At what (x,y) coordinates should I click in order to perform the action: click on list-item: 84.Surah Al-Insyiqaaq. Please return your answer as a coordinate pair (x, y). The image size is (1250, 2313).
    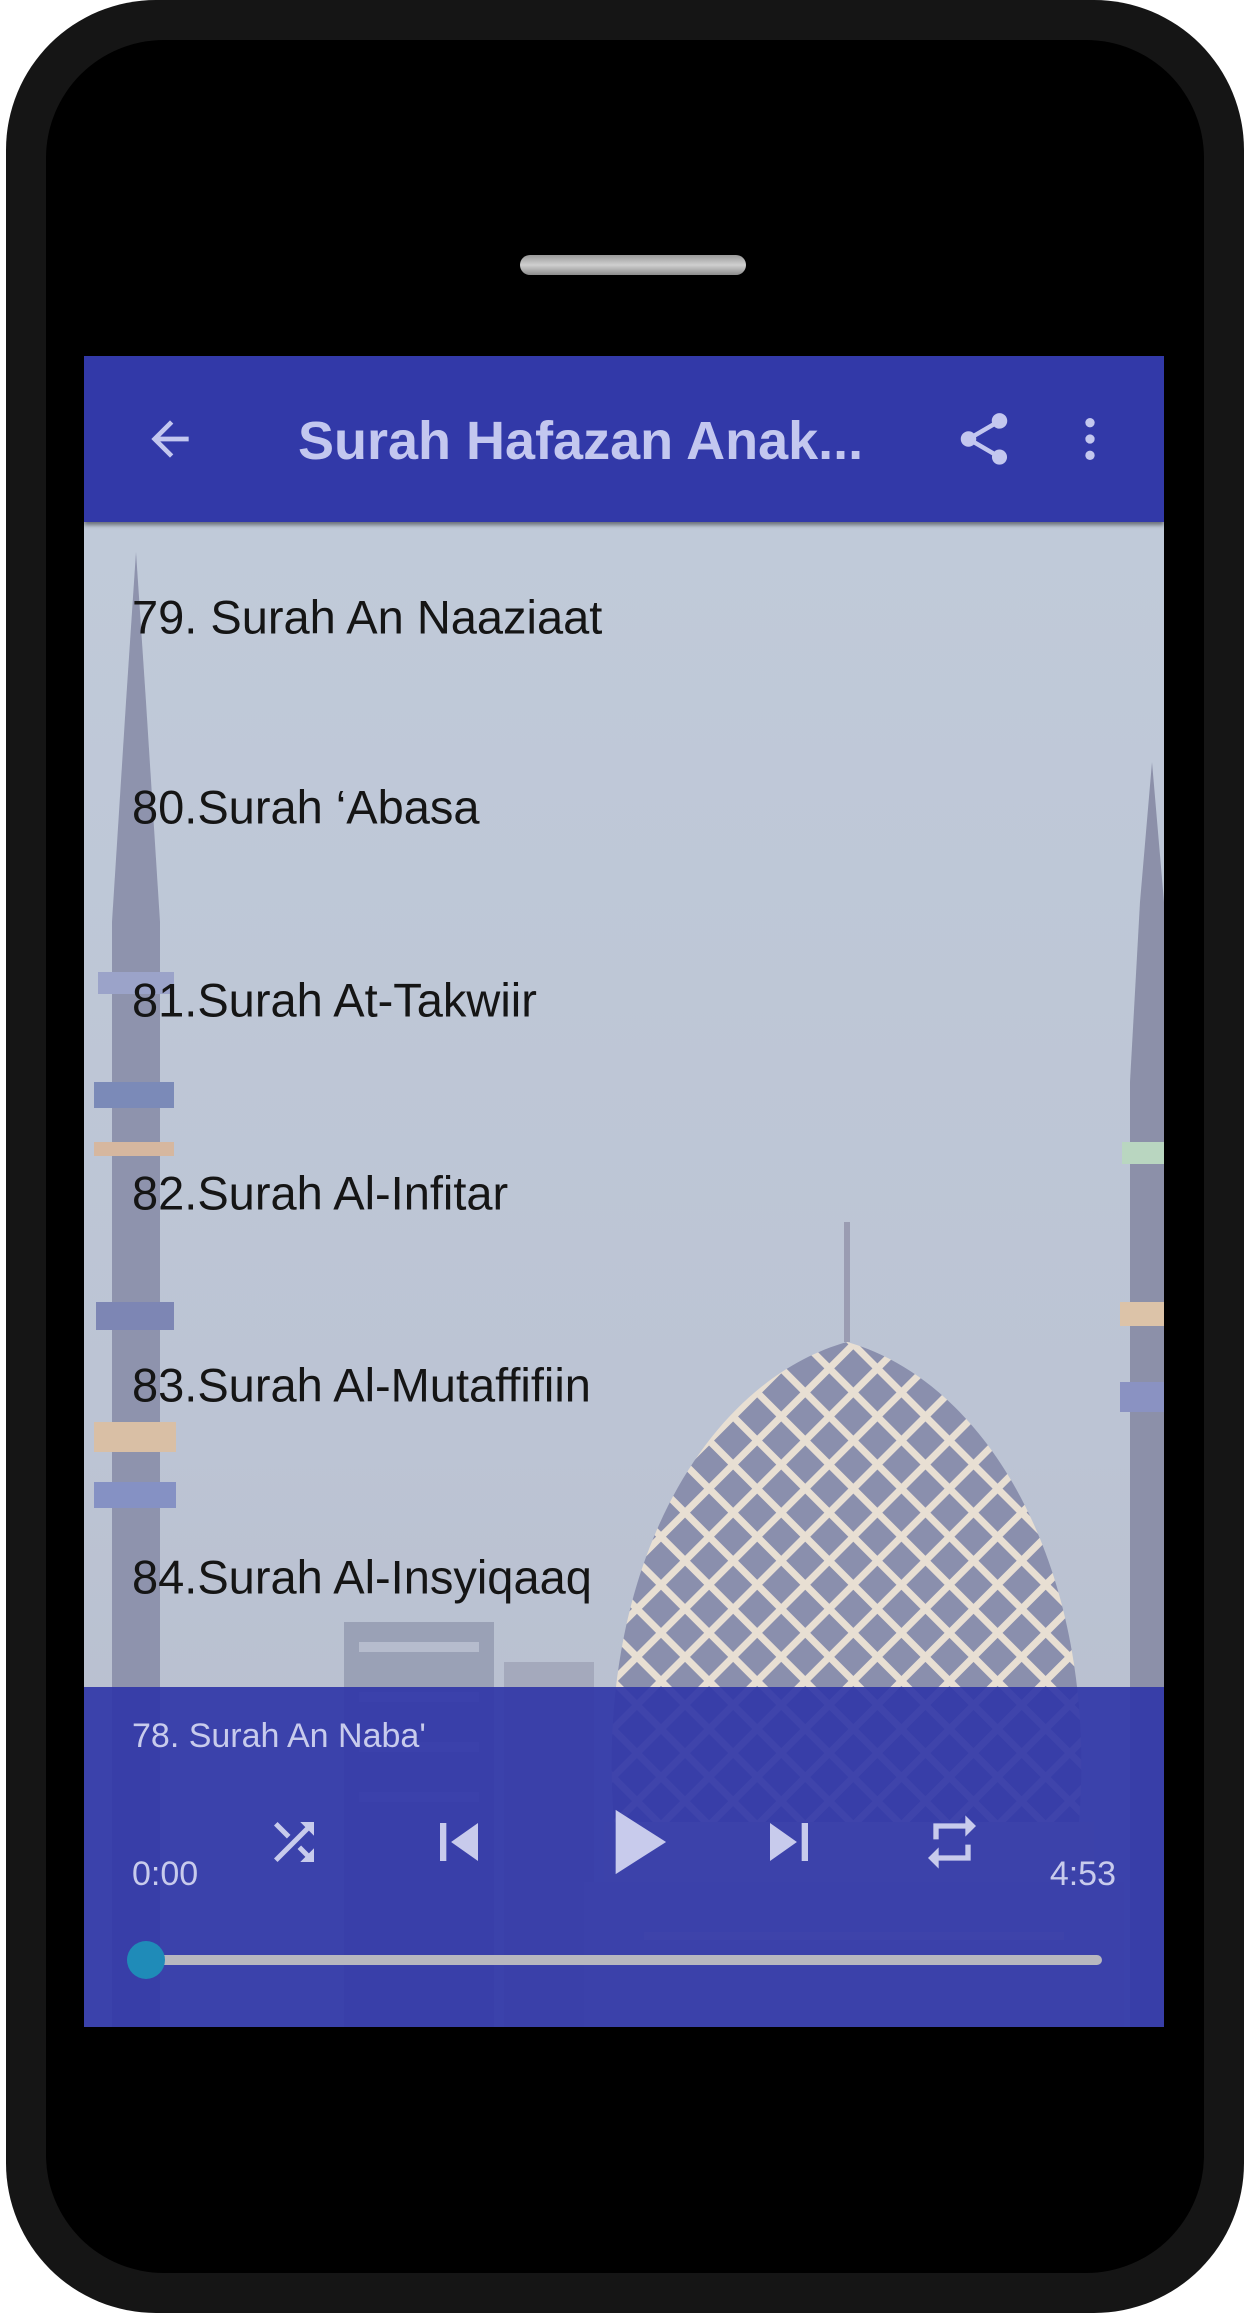
    Looking at the image, I should click on (624, 1577).